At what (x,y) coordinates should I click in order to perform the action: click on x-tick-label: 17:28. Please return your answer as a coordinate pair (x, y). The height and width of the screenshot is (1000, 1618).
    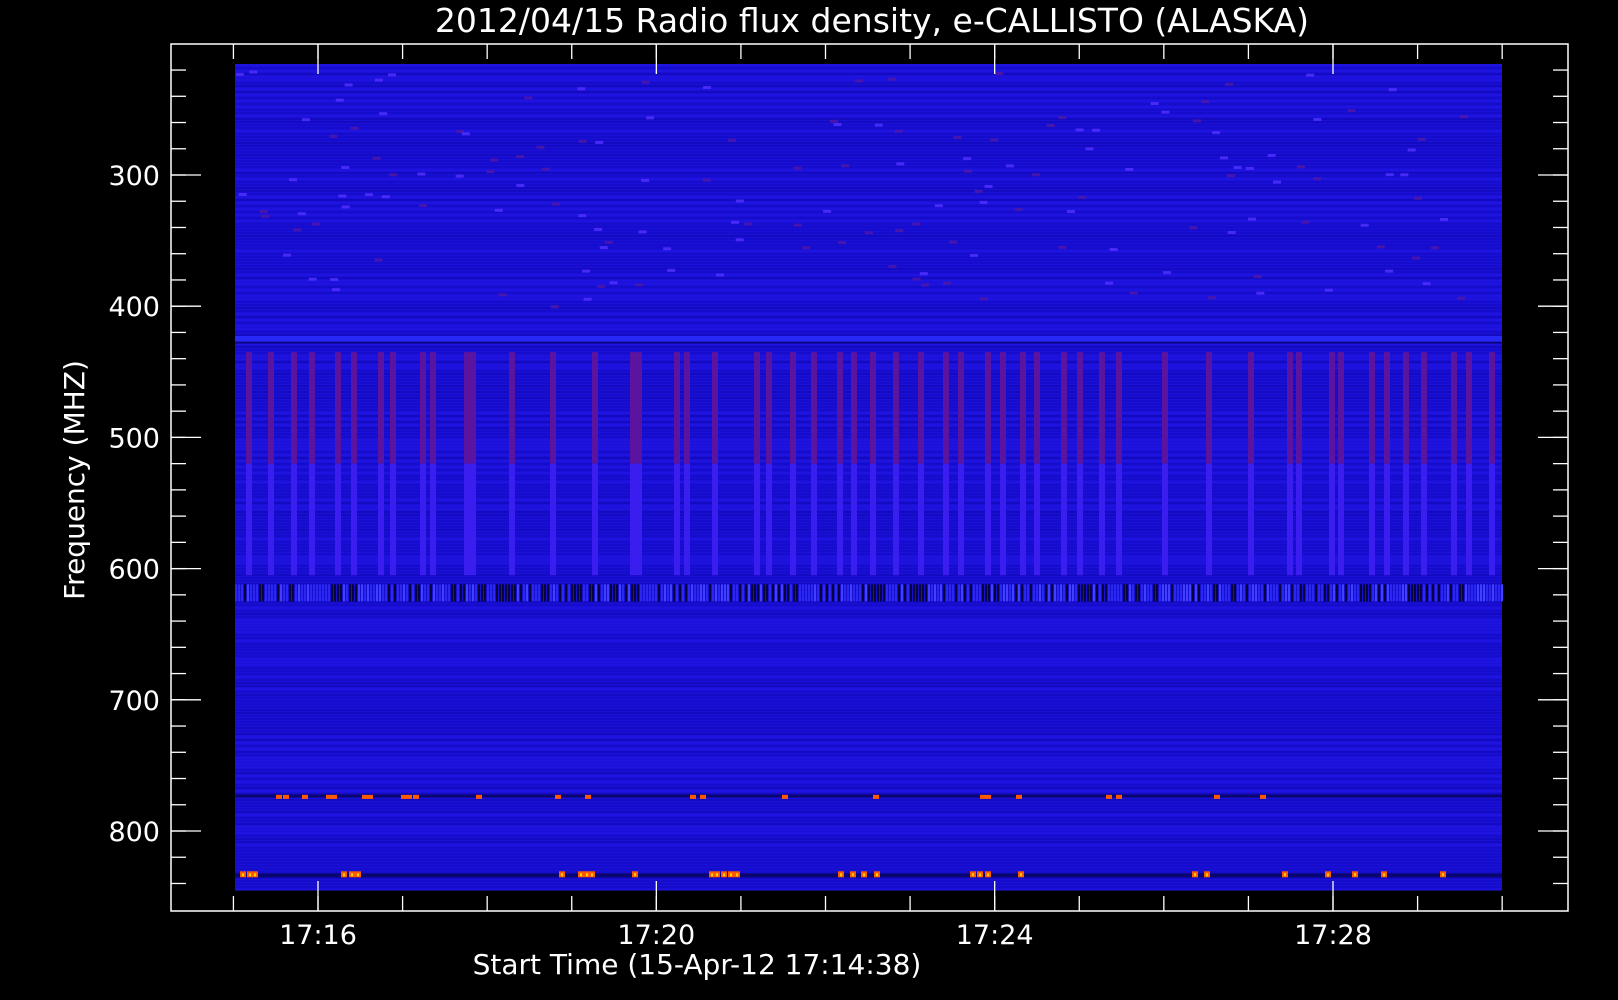
    Looking at the image, I should click on (1333, 935).